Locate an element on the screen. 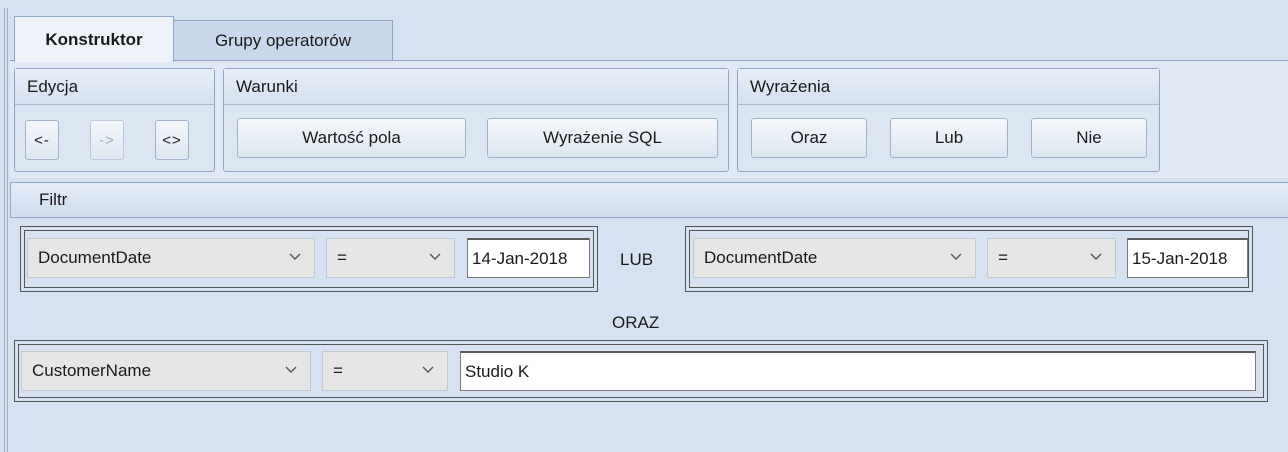 The height and width of the screenshot is (452, 1288). swap-button: <> is located at coordinates (172, 140).